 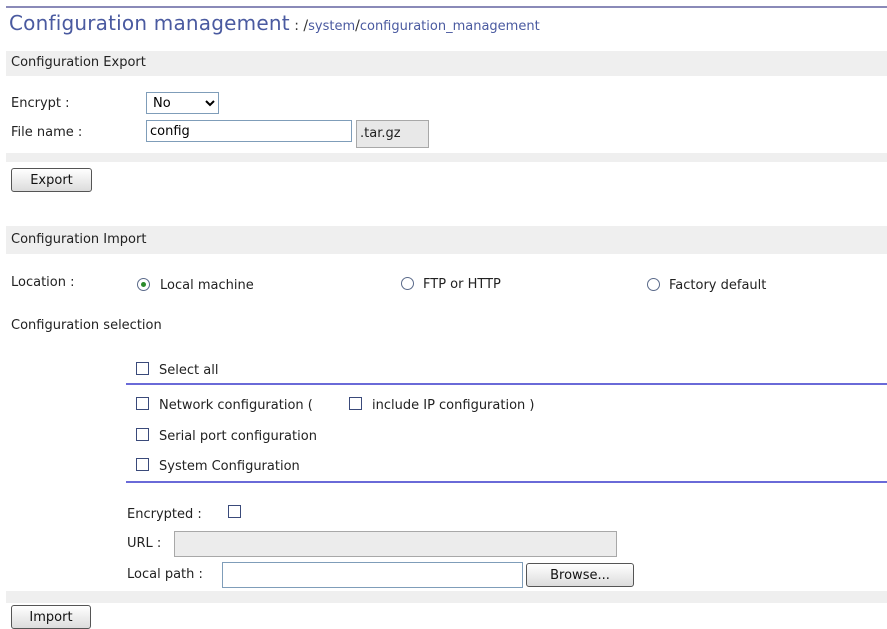 What do you see at coordinates (446, 597) in the screenshot?
I see `import-footer-band` at bounding box center [446, 597].